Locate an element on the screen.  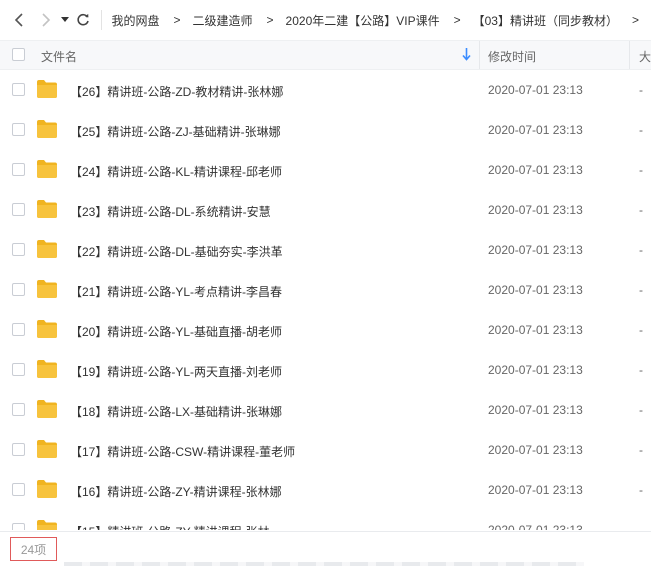
file-name: 【21】精讲班-公路-YL-考点精讲-李昌春 is located at coordinates (176, 291).